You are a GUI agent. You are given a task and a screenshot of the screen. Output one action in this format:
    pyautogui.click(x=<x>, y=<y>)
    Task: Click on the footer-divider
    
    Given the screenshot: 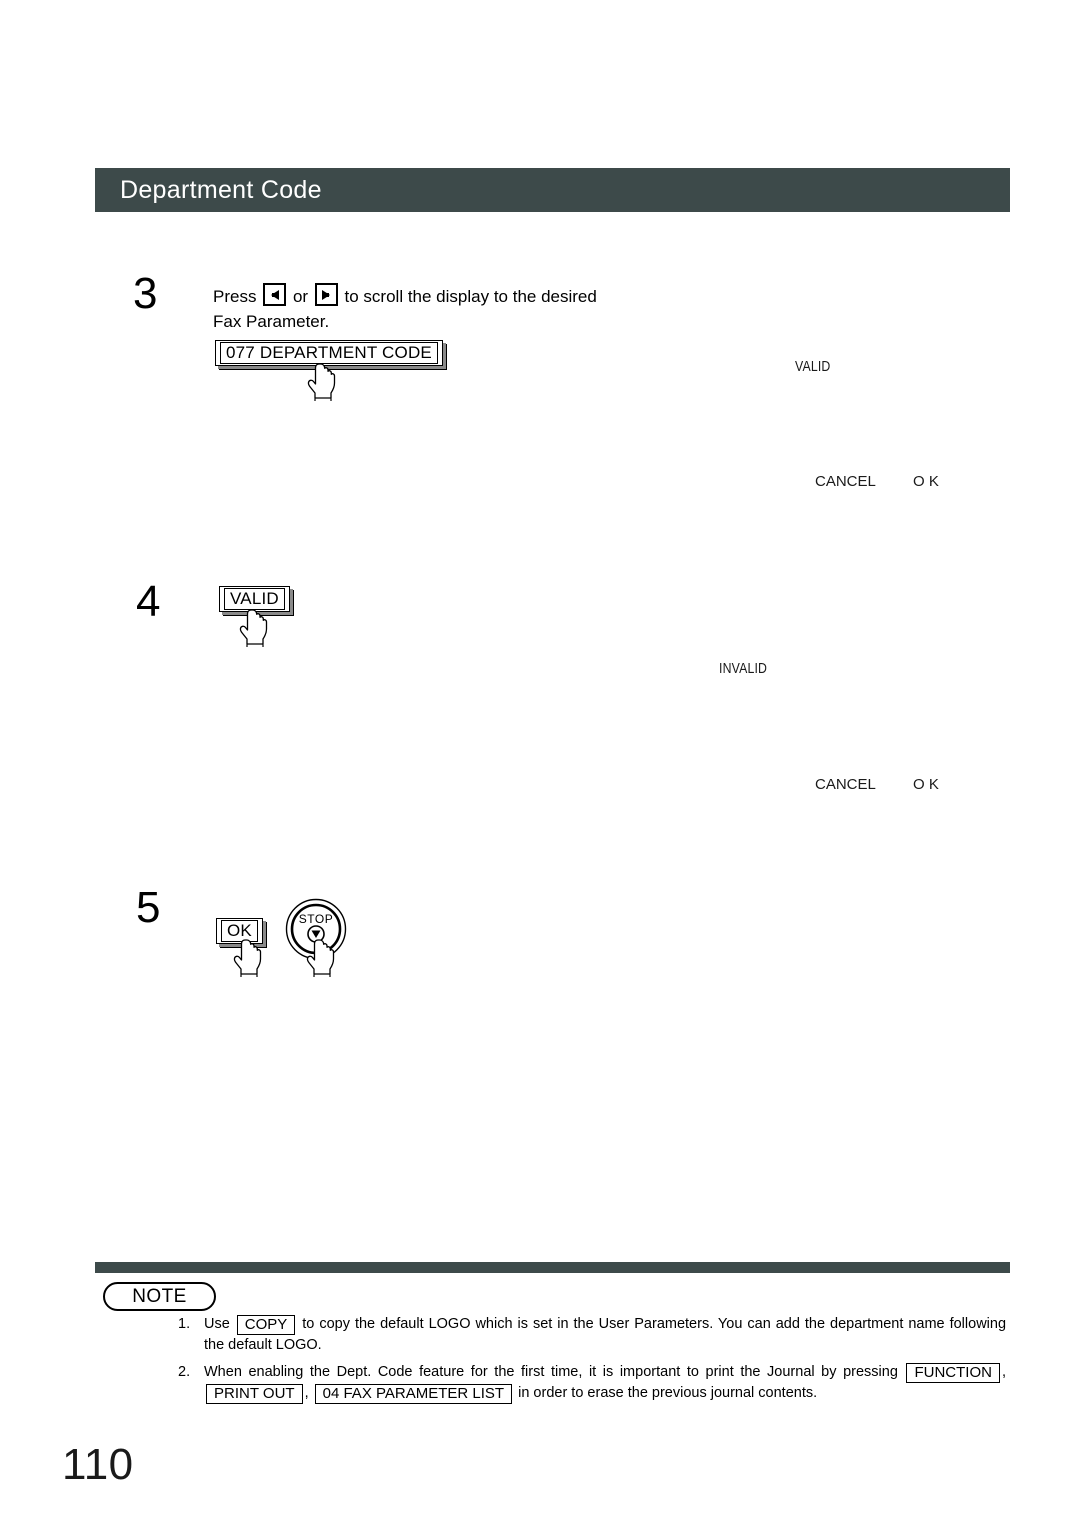 What is the action you would take?
    pyautogui.click(x=552, y=1267)
    